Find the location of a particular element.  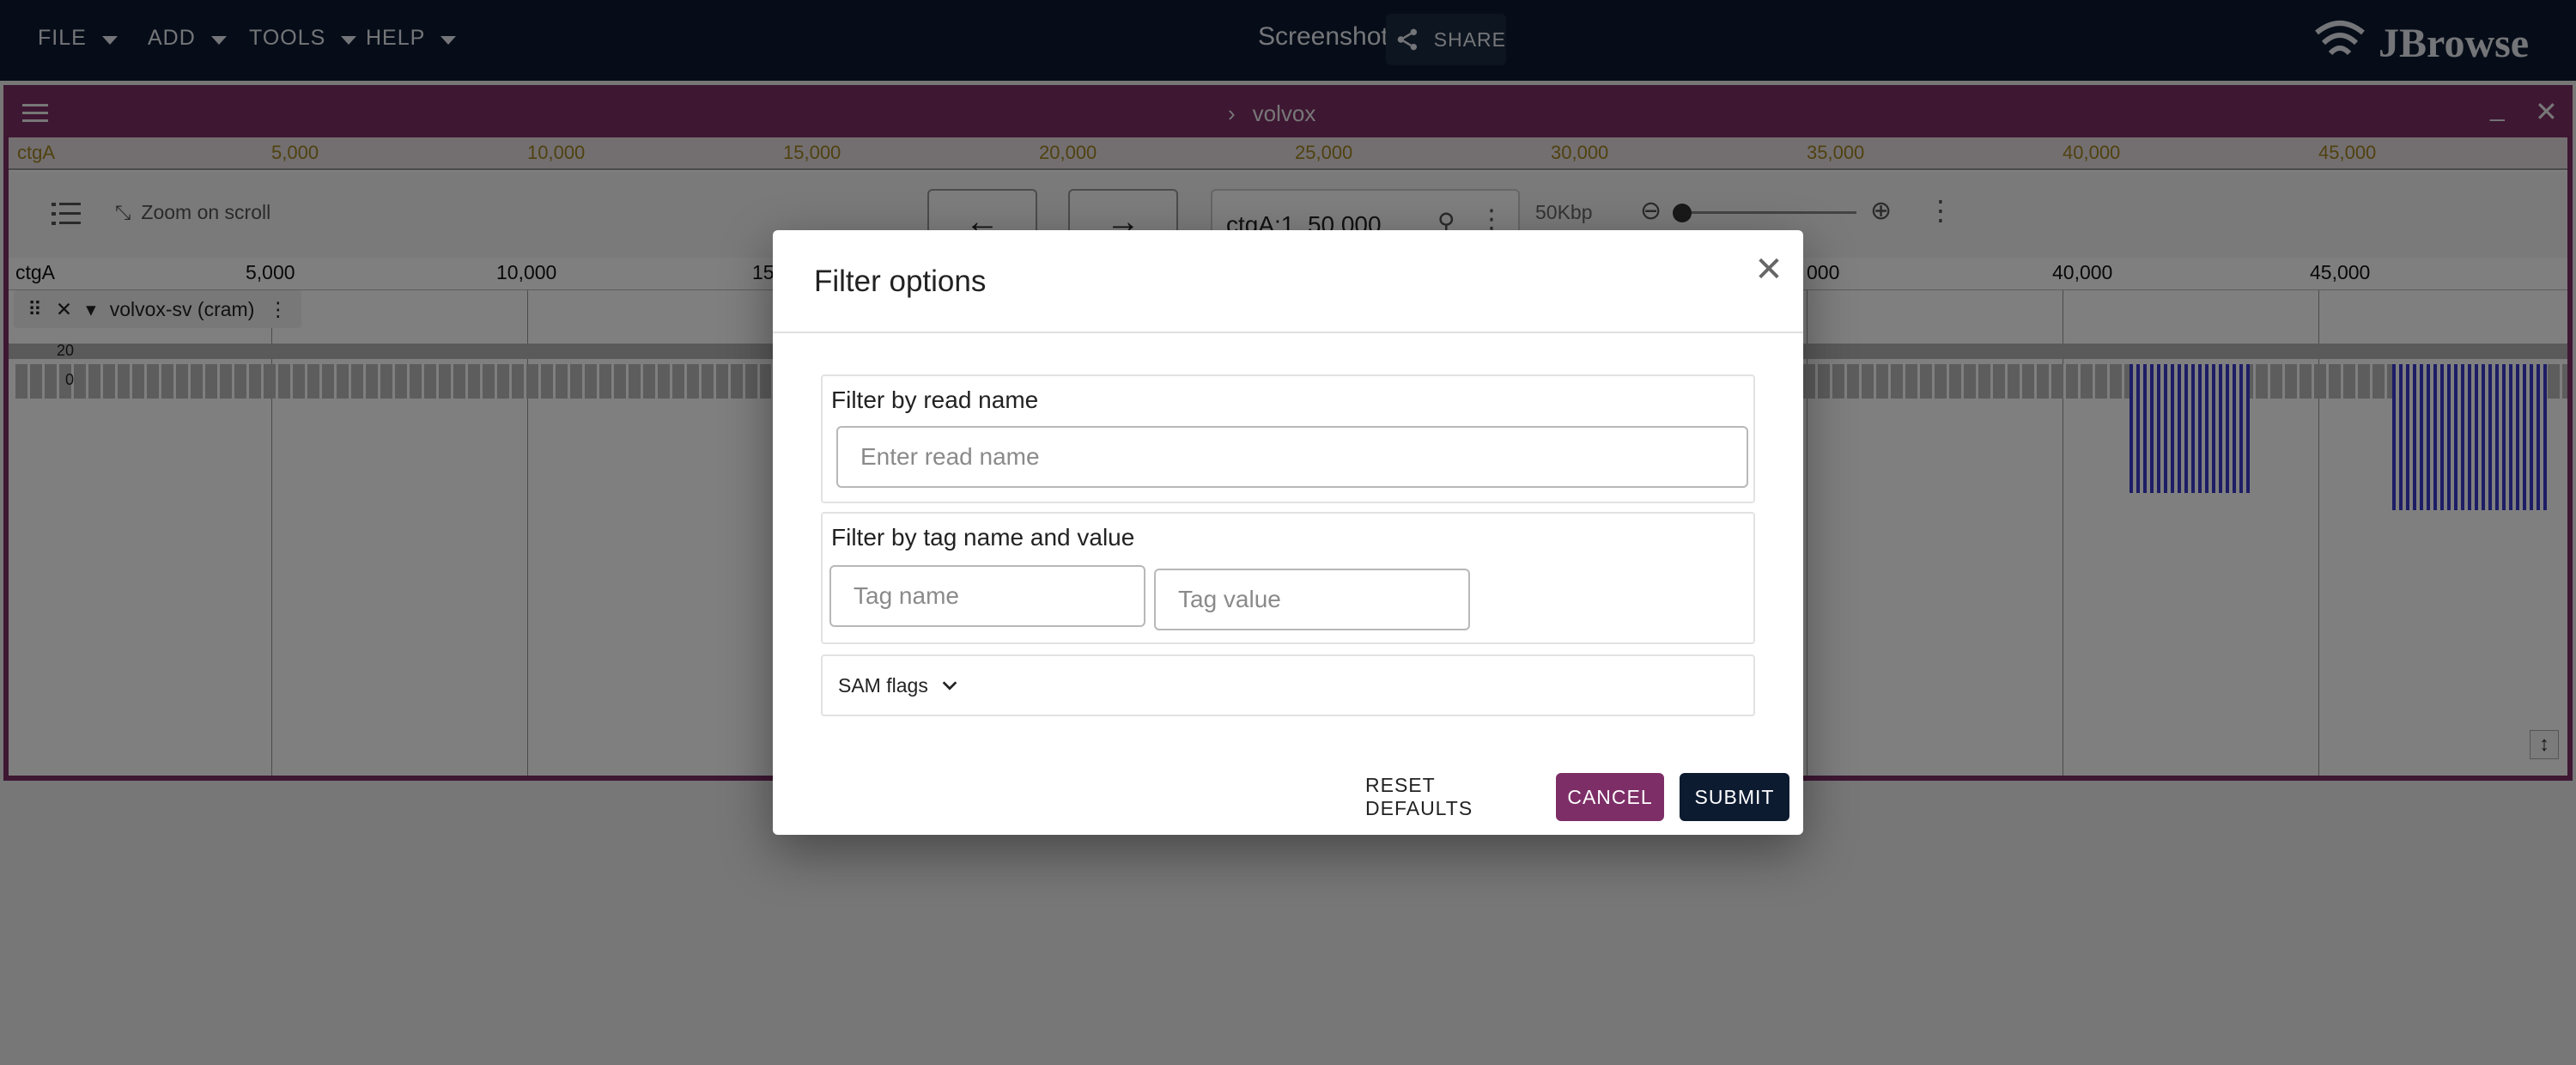

submit-button: SUBMIT is located at coordinates (1734, 797).